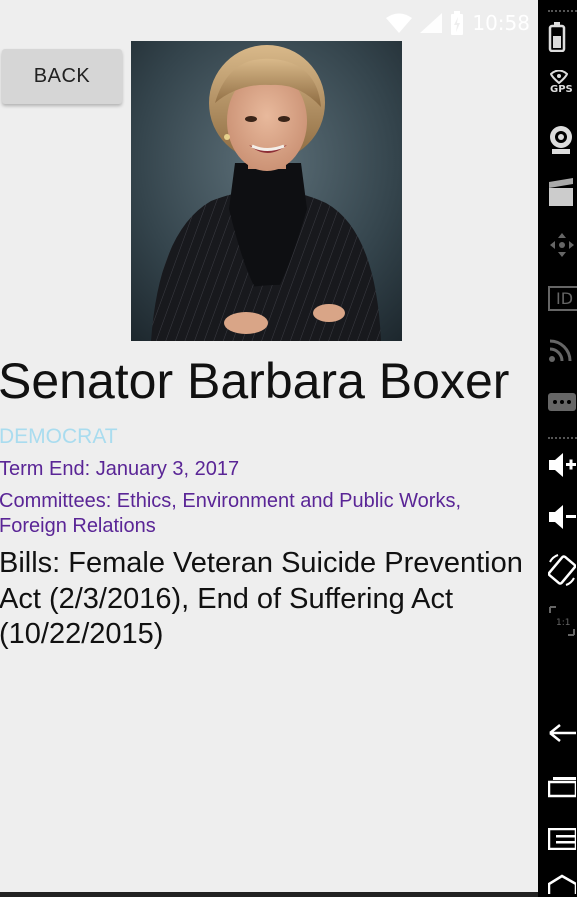  Describe the element at coordinates (557, 787) in the screenshot. I see `home-icon` at that location.